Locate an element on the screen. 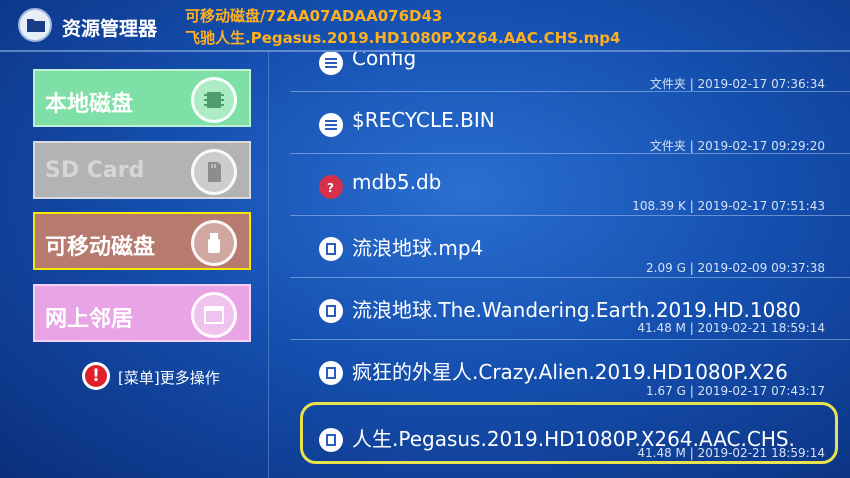  file-row: 流浪地球.mp4 2.09 G | 2019-02-09 09:37:38 is located at coordinates (560, 268).